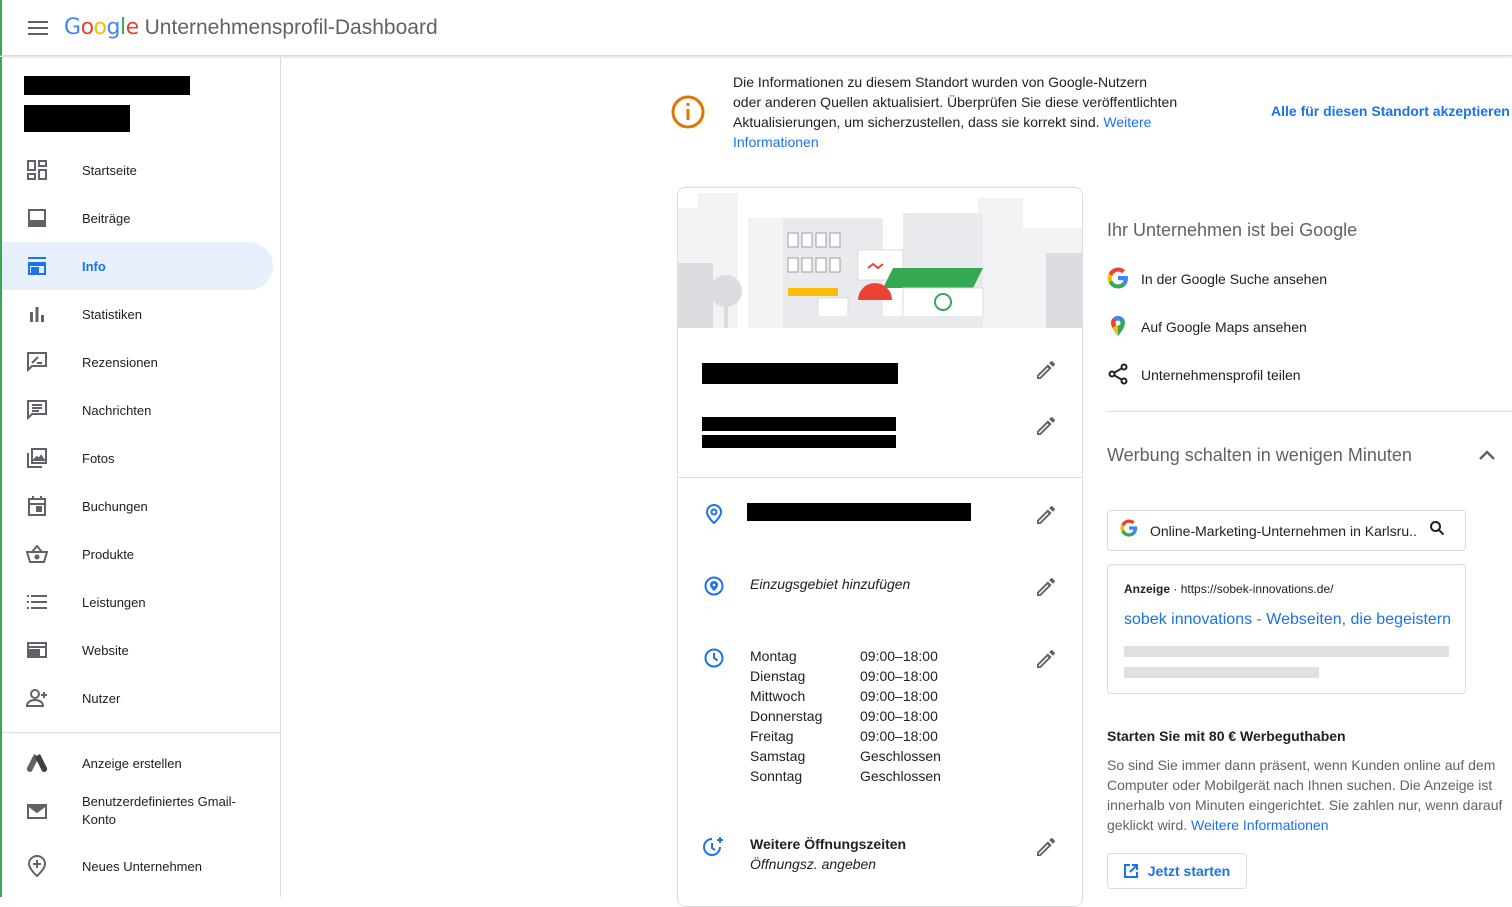 Image resolution: width=1512 pixels, height=907 pixels. I want to click on chevron-up-icon, so click(1487, 457).